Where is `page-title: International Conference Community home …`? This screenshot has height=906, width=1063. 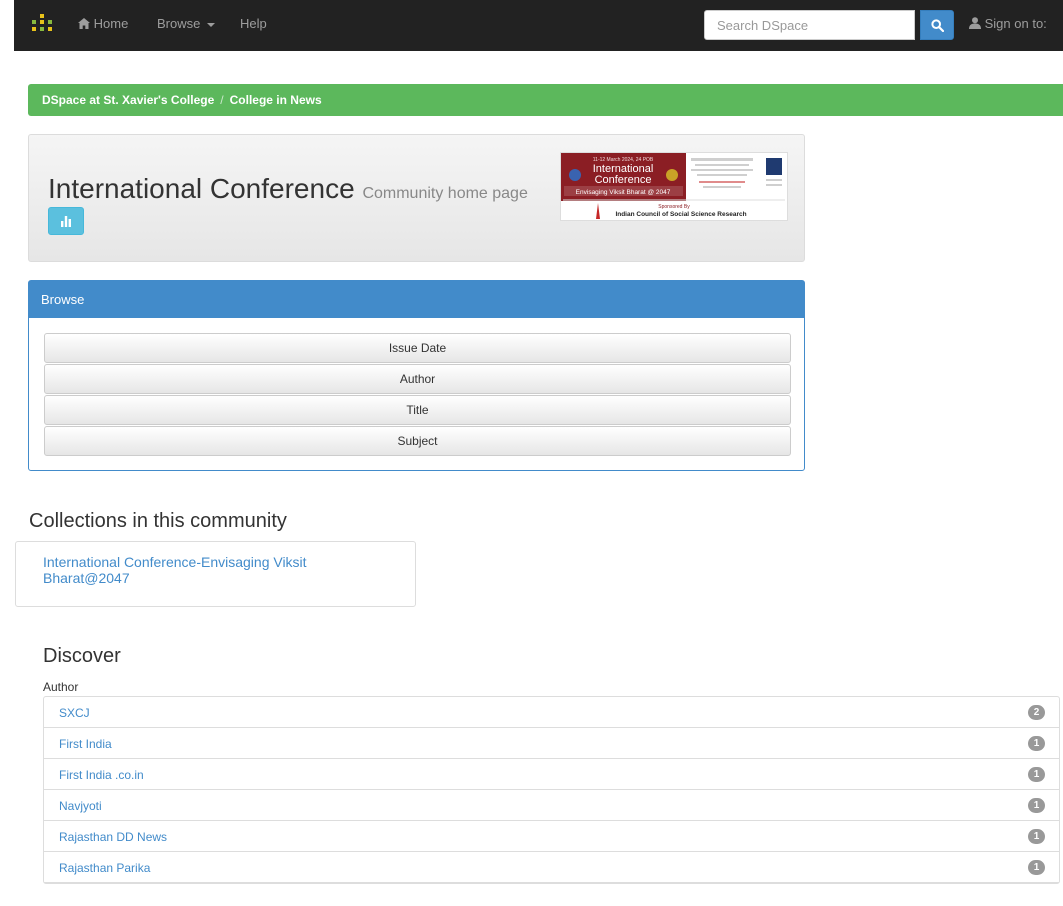
page-title: International Conference Community home … is located at coordinates (288, 189).